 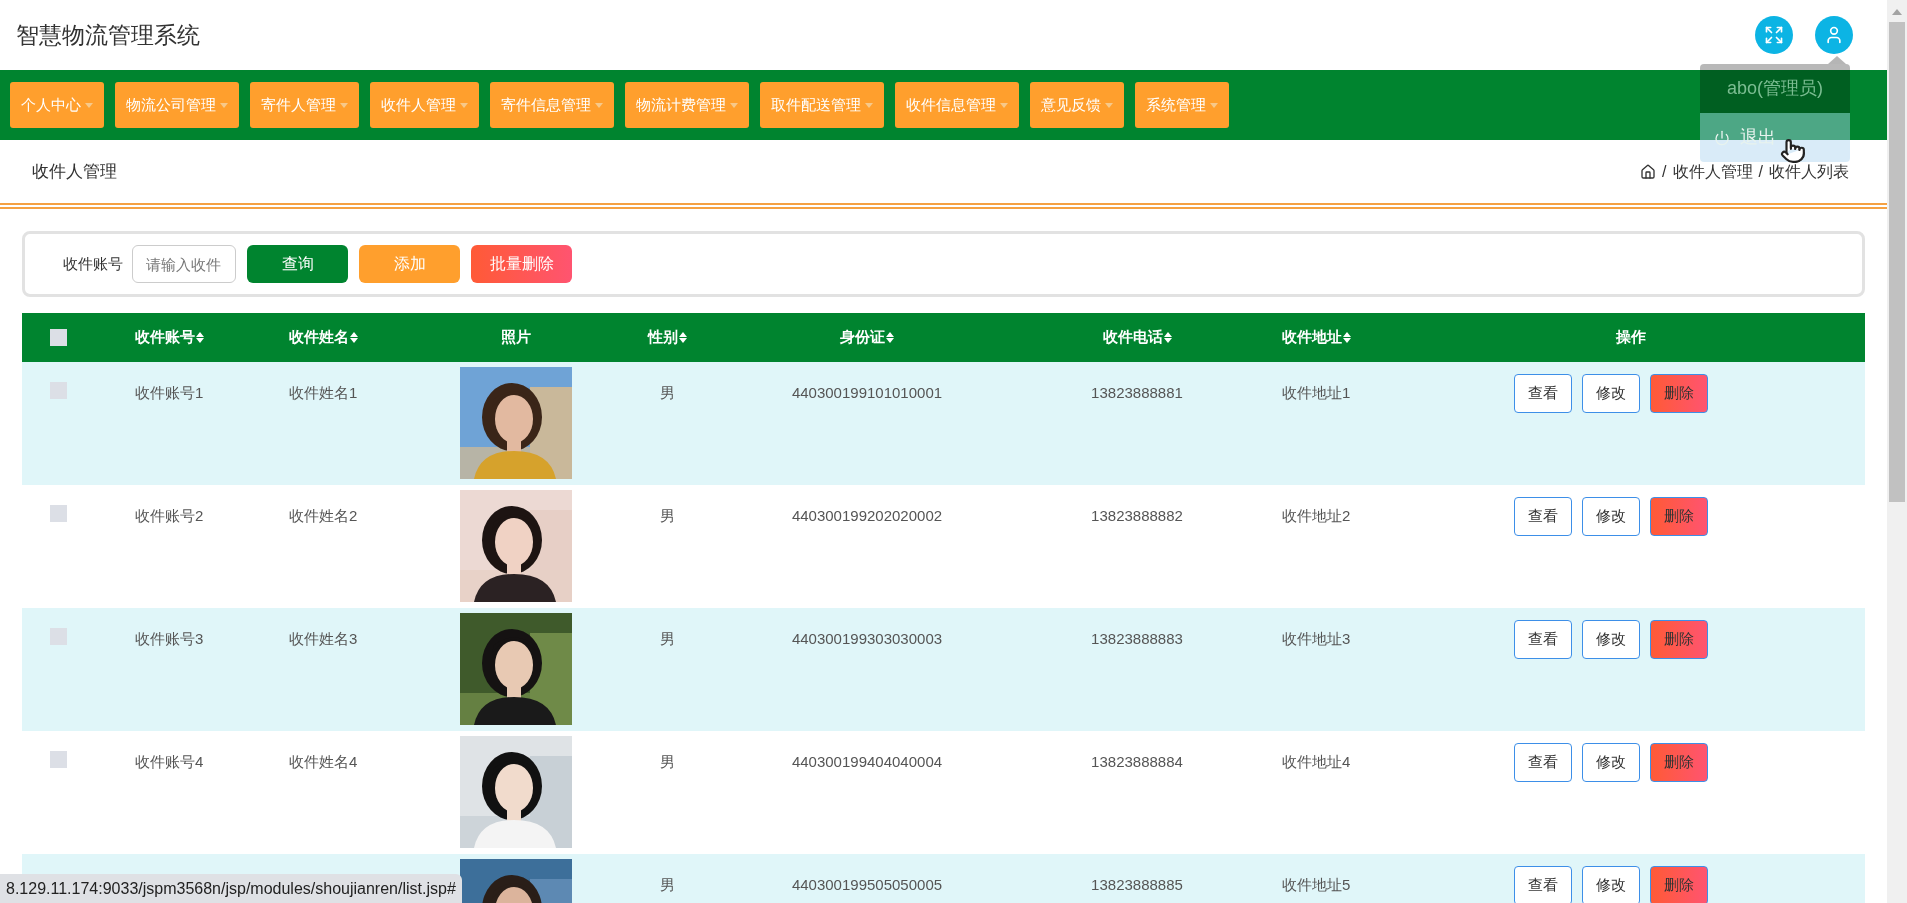 I want to click on page-title: 收件人管理, so click(x=74, y=171).